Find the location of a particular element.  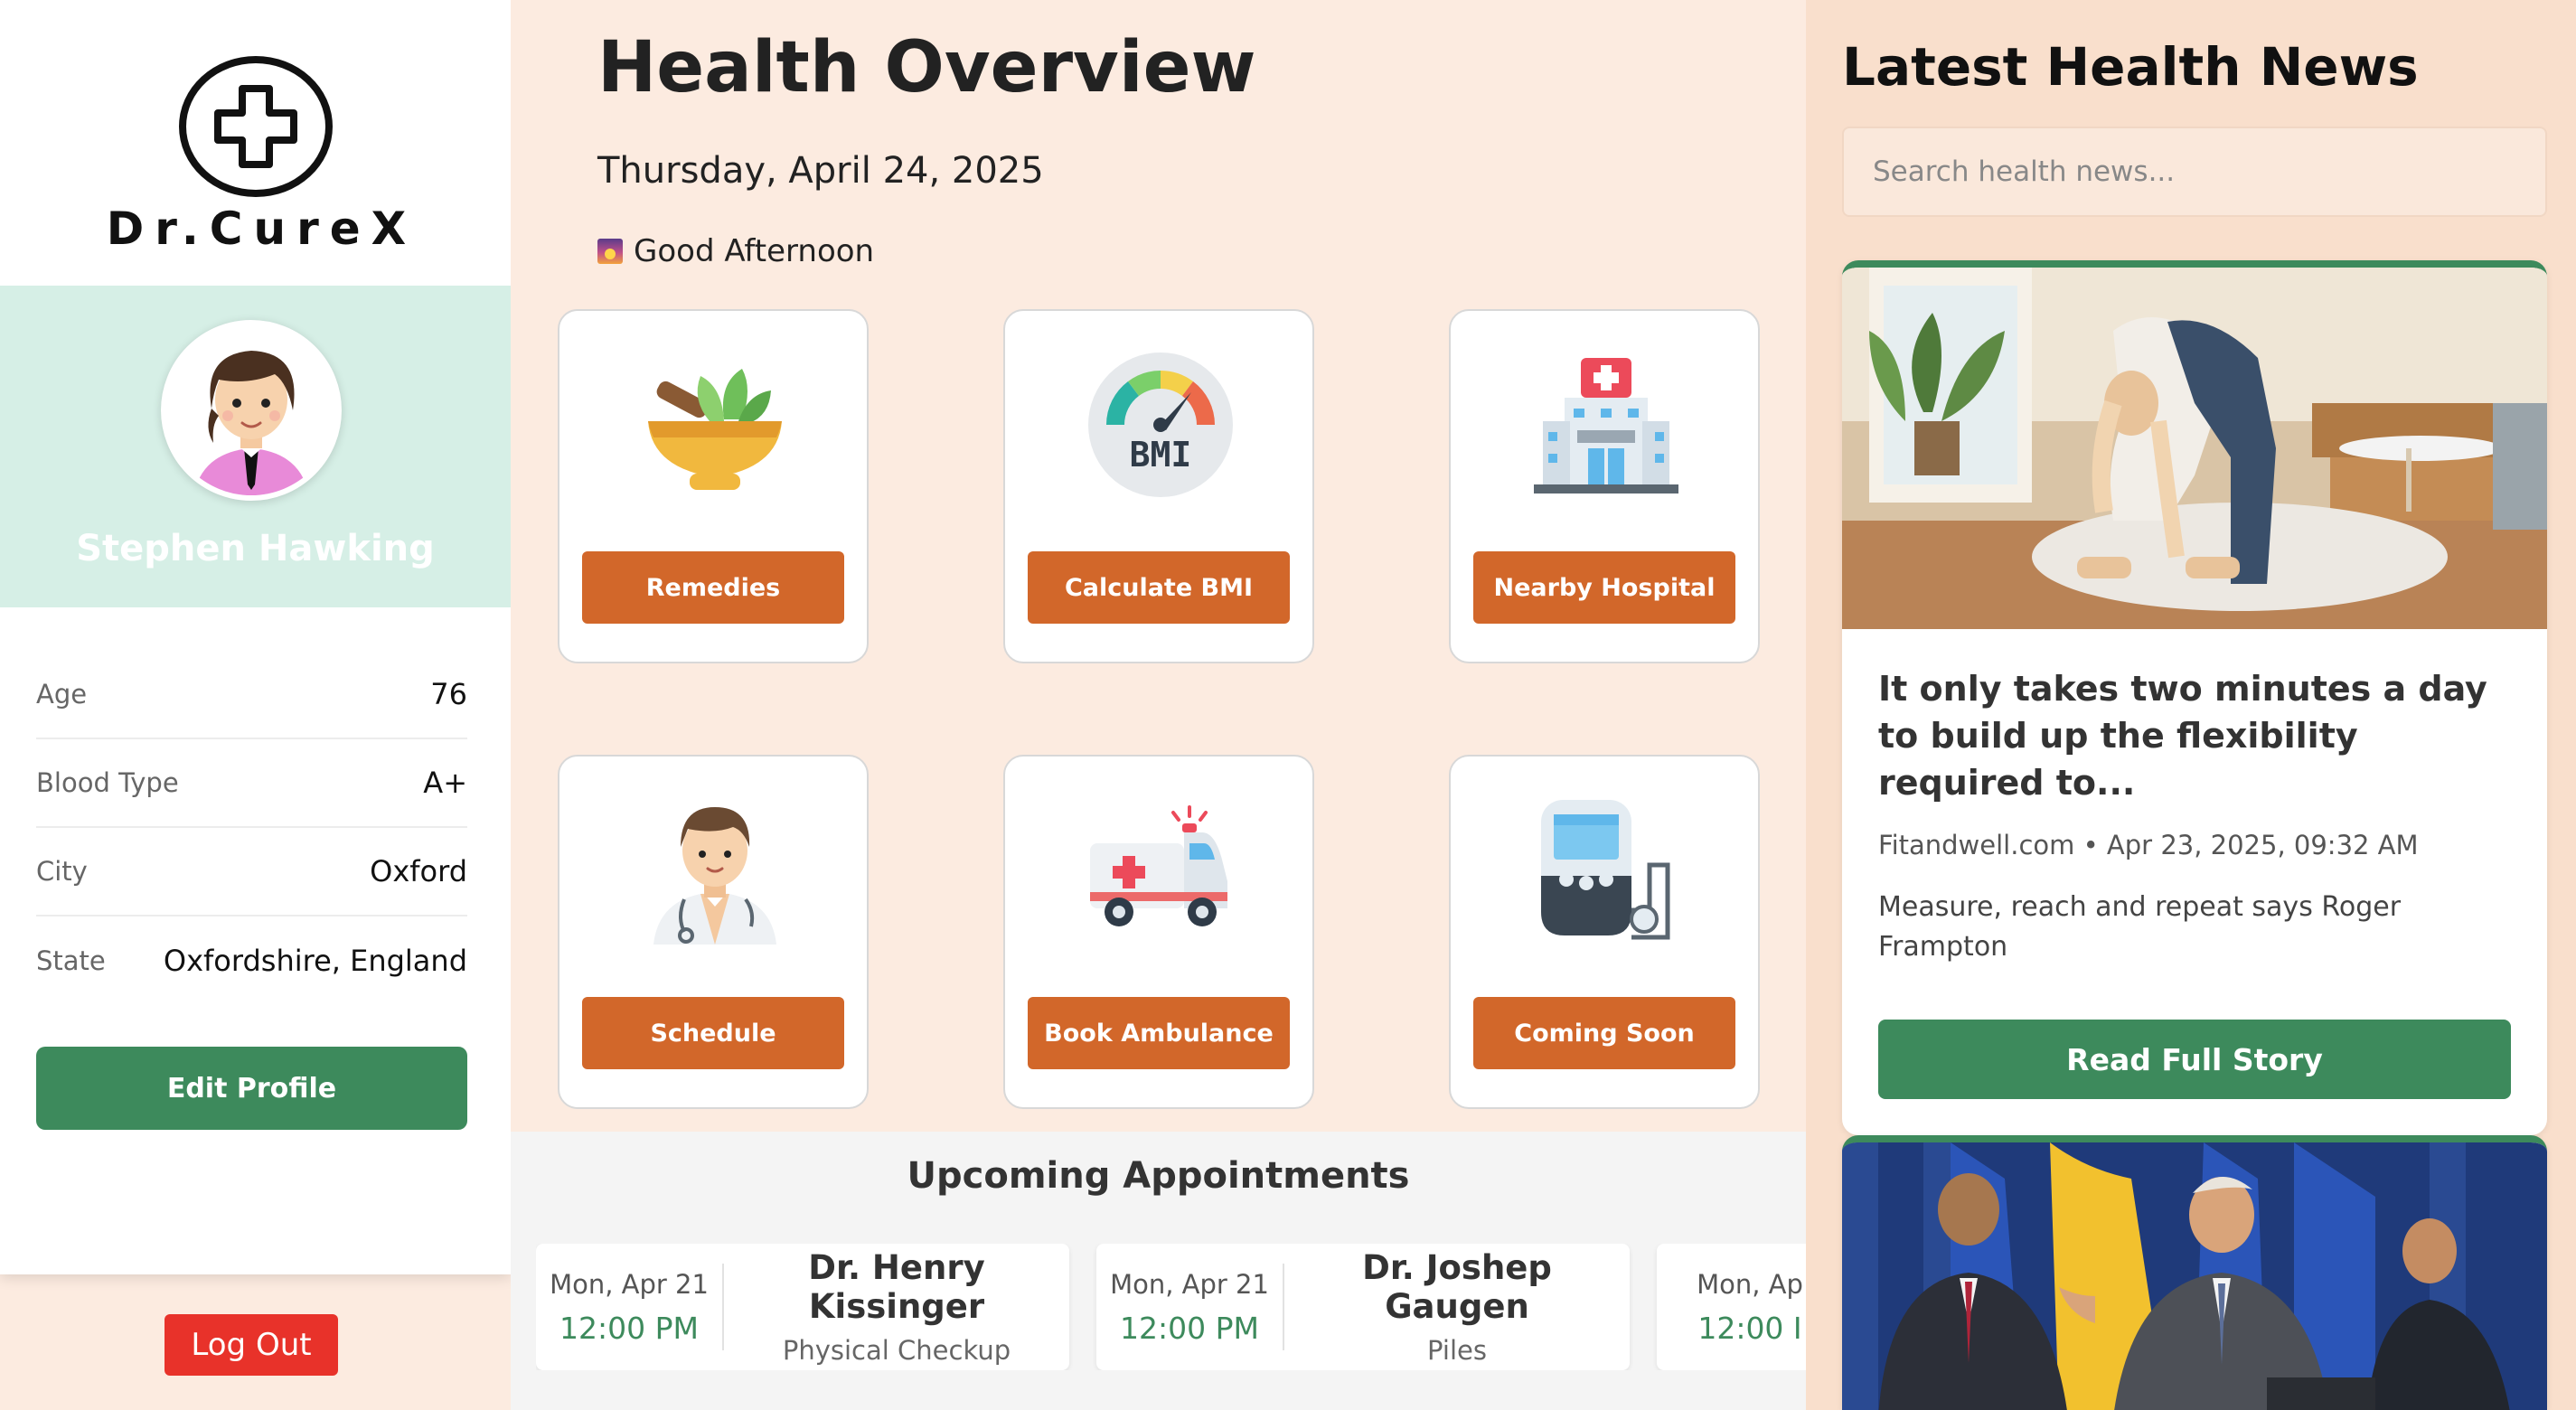

info-label: City is located at coordinates (62, 872).